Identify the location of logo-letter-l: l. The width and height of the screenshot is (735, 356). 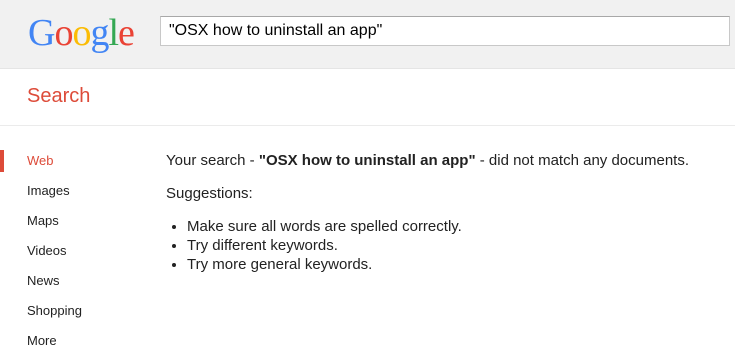
(113, 33).